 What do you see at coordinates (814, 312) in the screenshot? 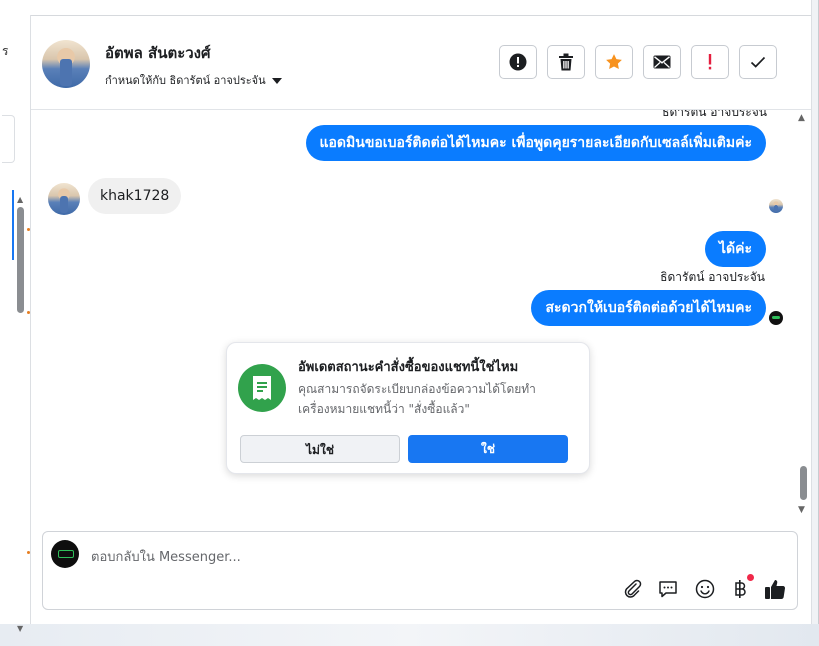
I see `window-right-edge` at bounding box center [814, 312].